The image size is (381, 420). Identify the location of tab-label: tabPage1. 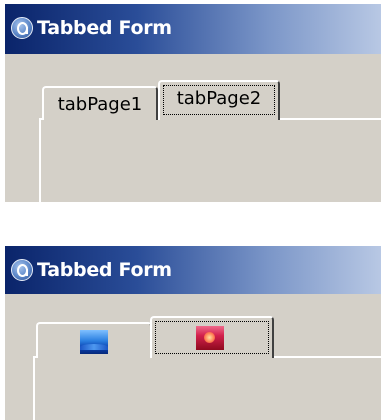
(100, 104).